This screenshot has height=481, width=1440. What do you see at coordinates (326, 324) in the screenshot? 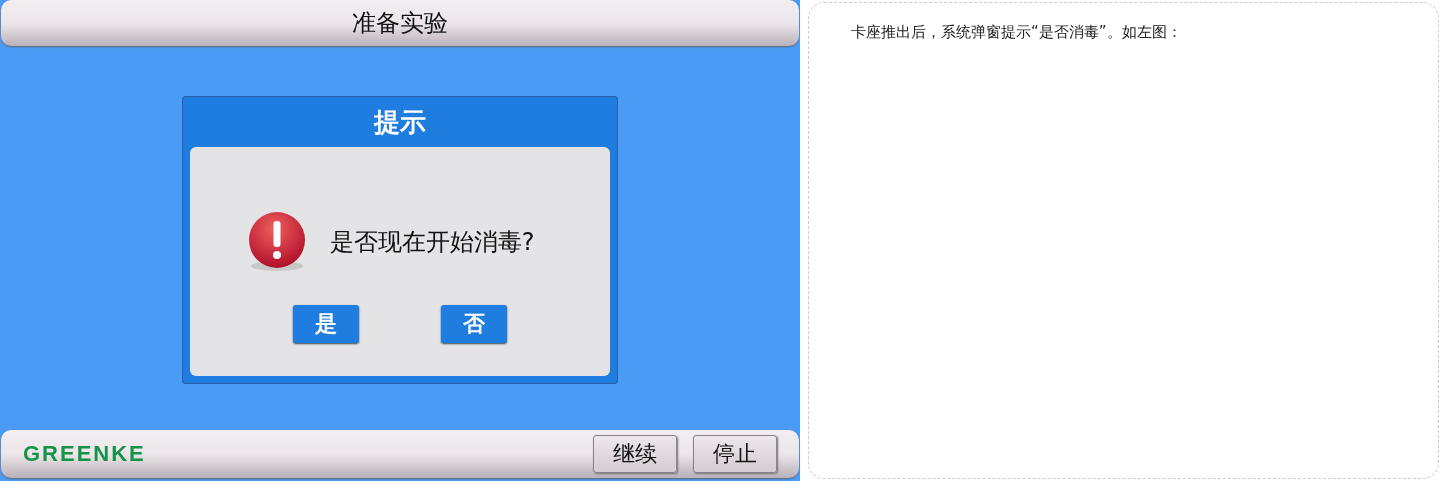
I see `dialog-button: 是` at bounding box center [326, 324].